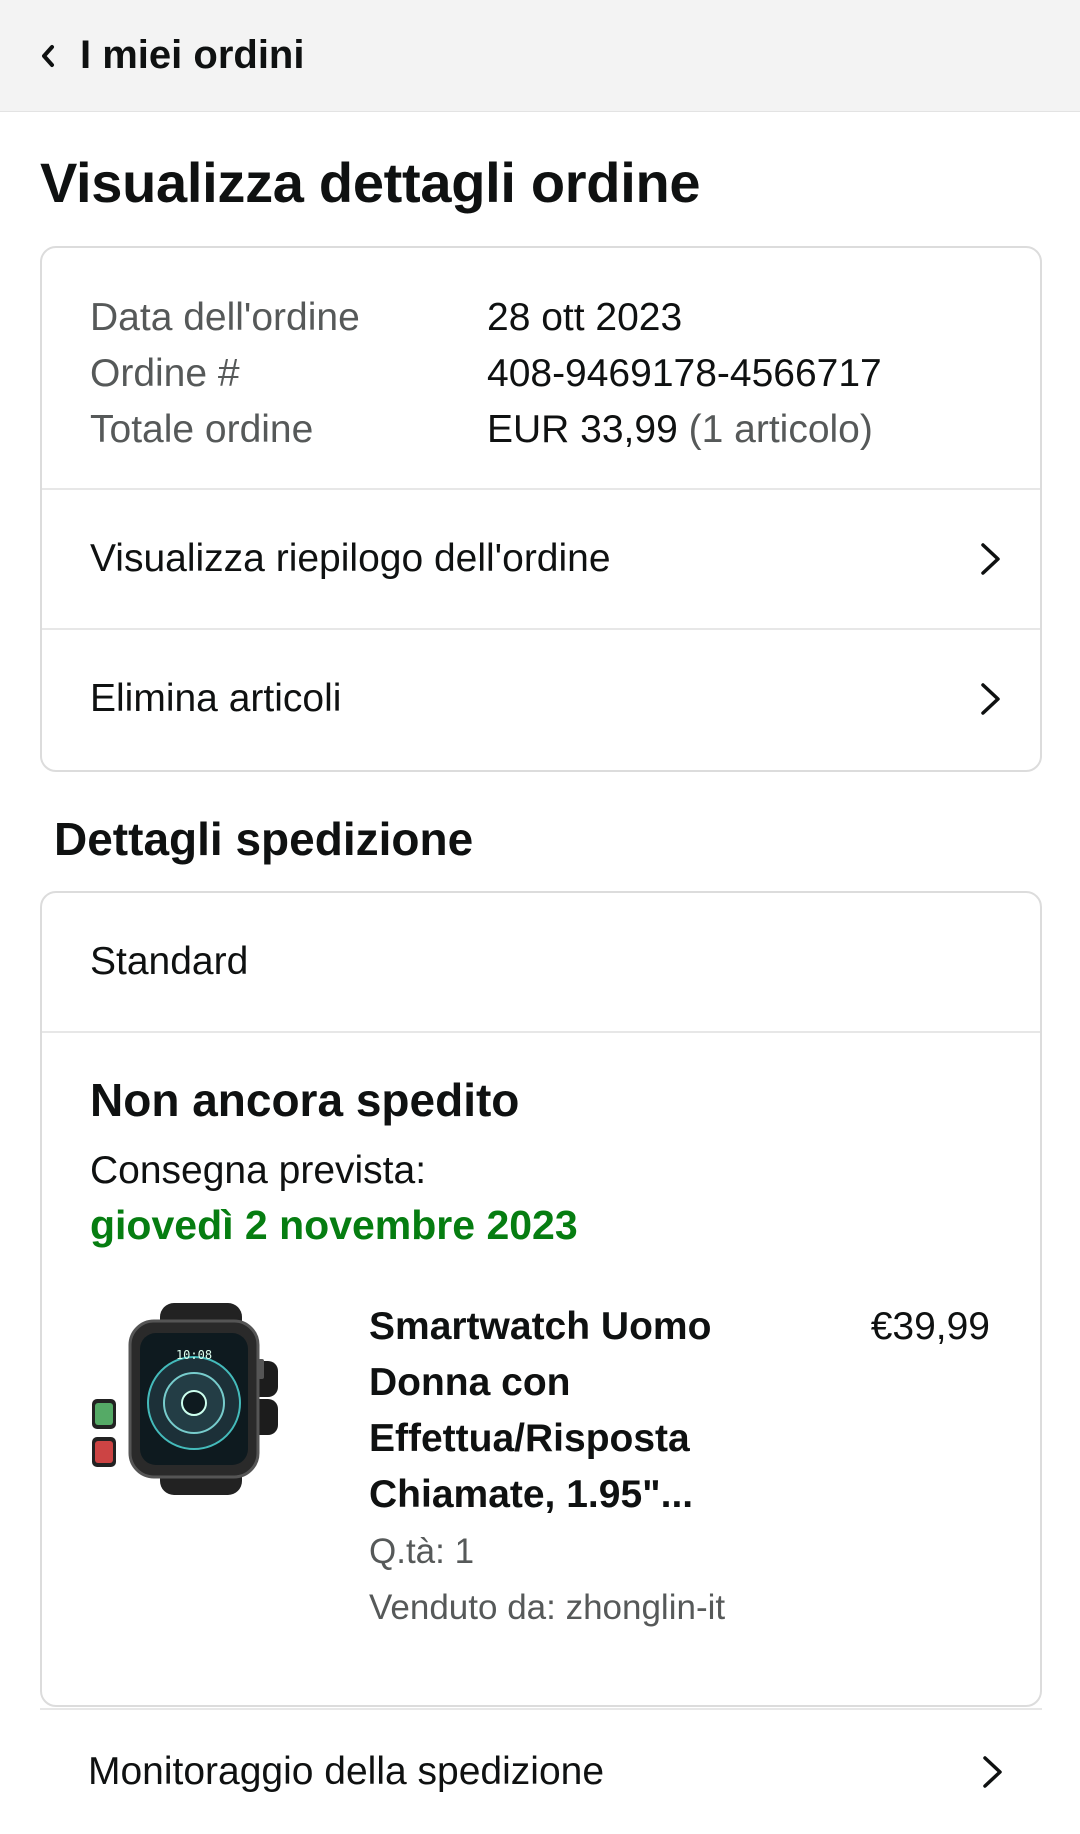 This screenshot has height=1834, width=1080. I want to click on order-number-row: Ordine # 408-9469178-4566717, so click(541, 374).